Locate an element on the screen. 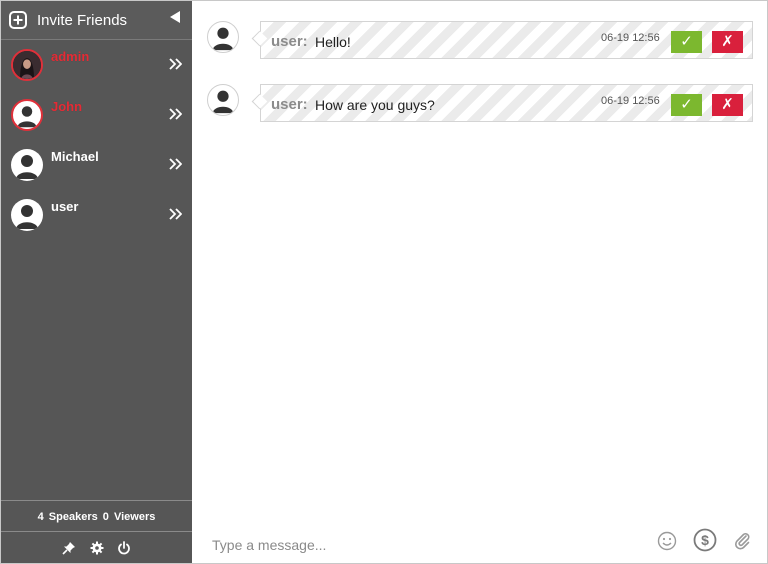 This screenshot has width=768, height=564. pin-icon is located at coordinates (69, 548).